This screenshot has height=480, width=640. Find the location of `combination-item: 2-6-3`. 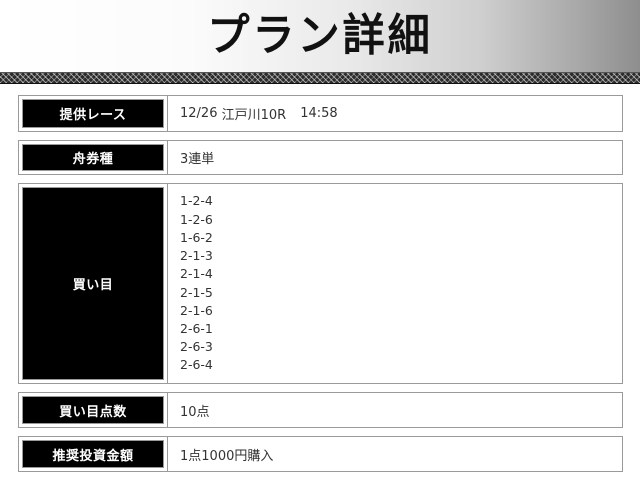

combination-item: 2-6-3 is located at coordinates (196, 347).